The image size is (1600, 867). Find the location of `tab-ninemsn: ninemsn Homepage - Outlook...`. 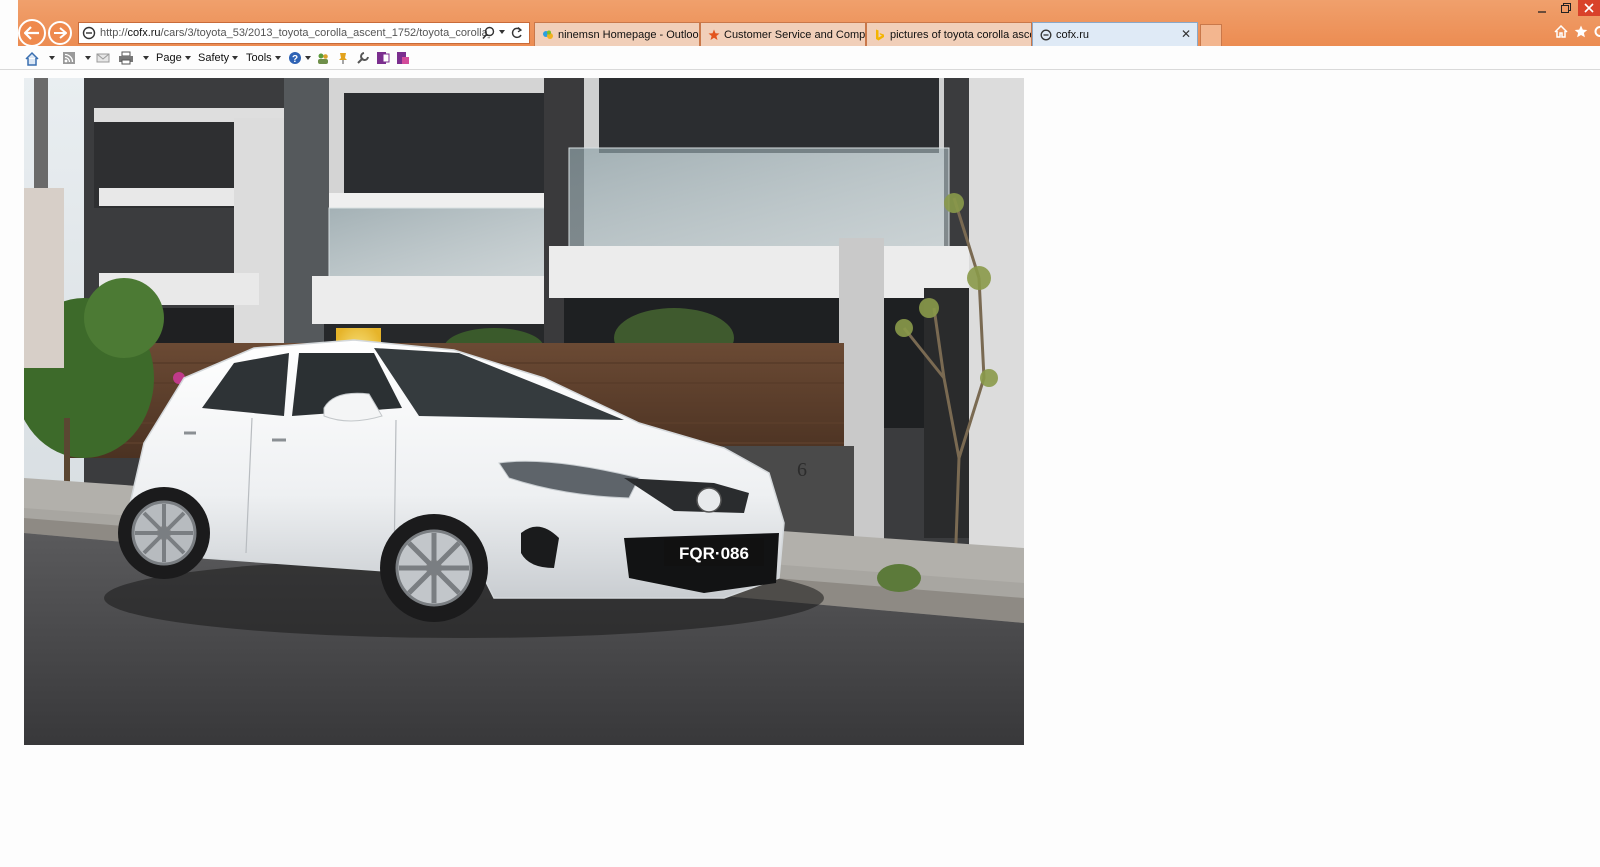

tab-ninemsn: ninemsn Homepage - Outlook... is located at coordinates (617, 34).